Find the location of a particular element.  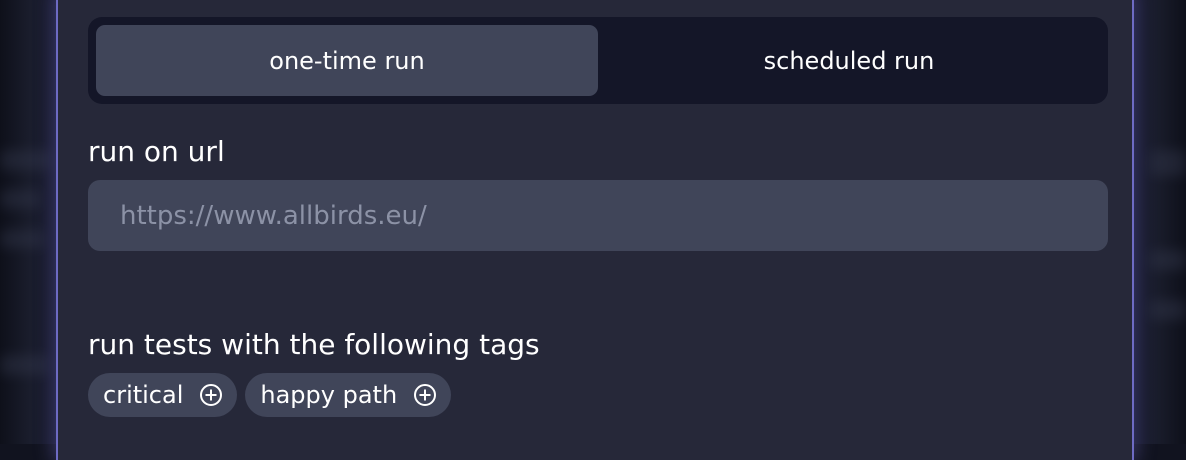

url-input is located at coordinates (598, 215).